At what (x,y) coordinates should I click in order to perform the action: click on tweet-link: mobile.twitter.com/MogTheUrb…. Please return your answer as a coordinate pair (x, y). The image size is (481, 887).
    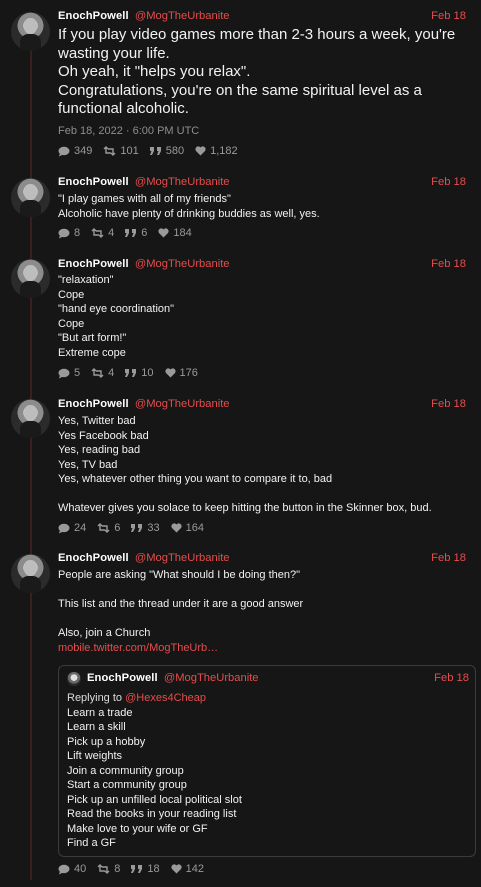
    Looking at the image, I should click on (138, 648).